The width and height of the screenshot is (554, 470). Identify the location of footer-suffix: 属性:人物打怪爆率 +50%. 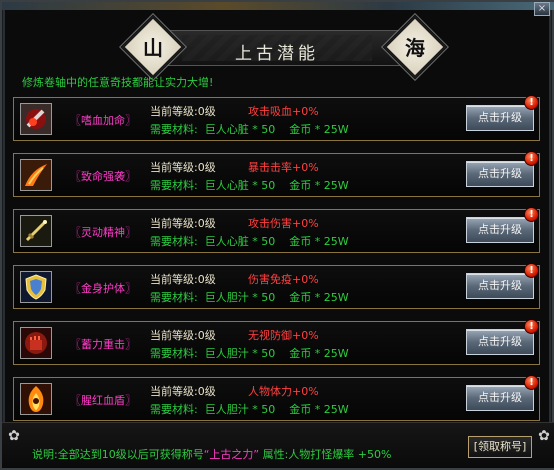
(325, 454).